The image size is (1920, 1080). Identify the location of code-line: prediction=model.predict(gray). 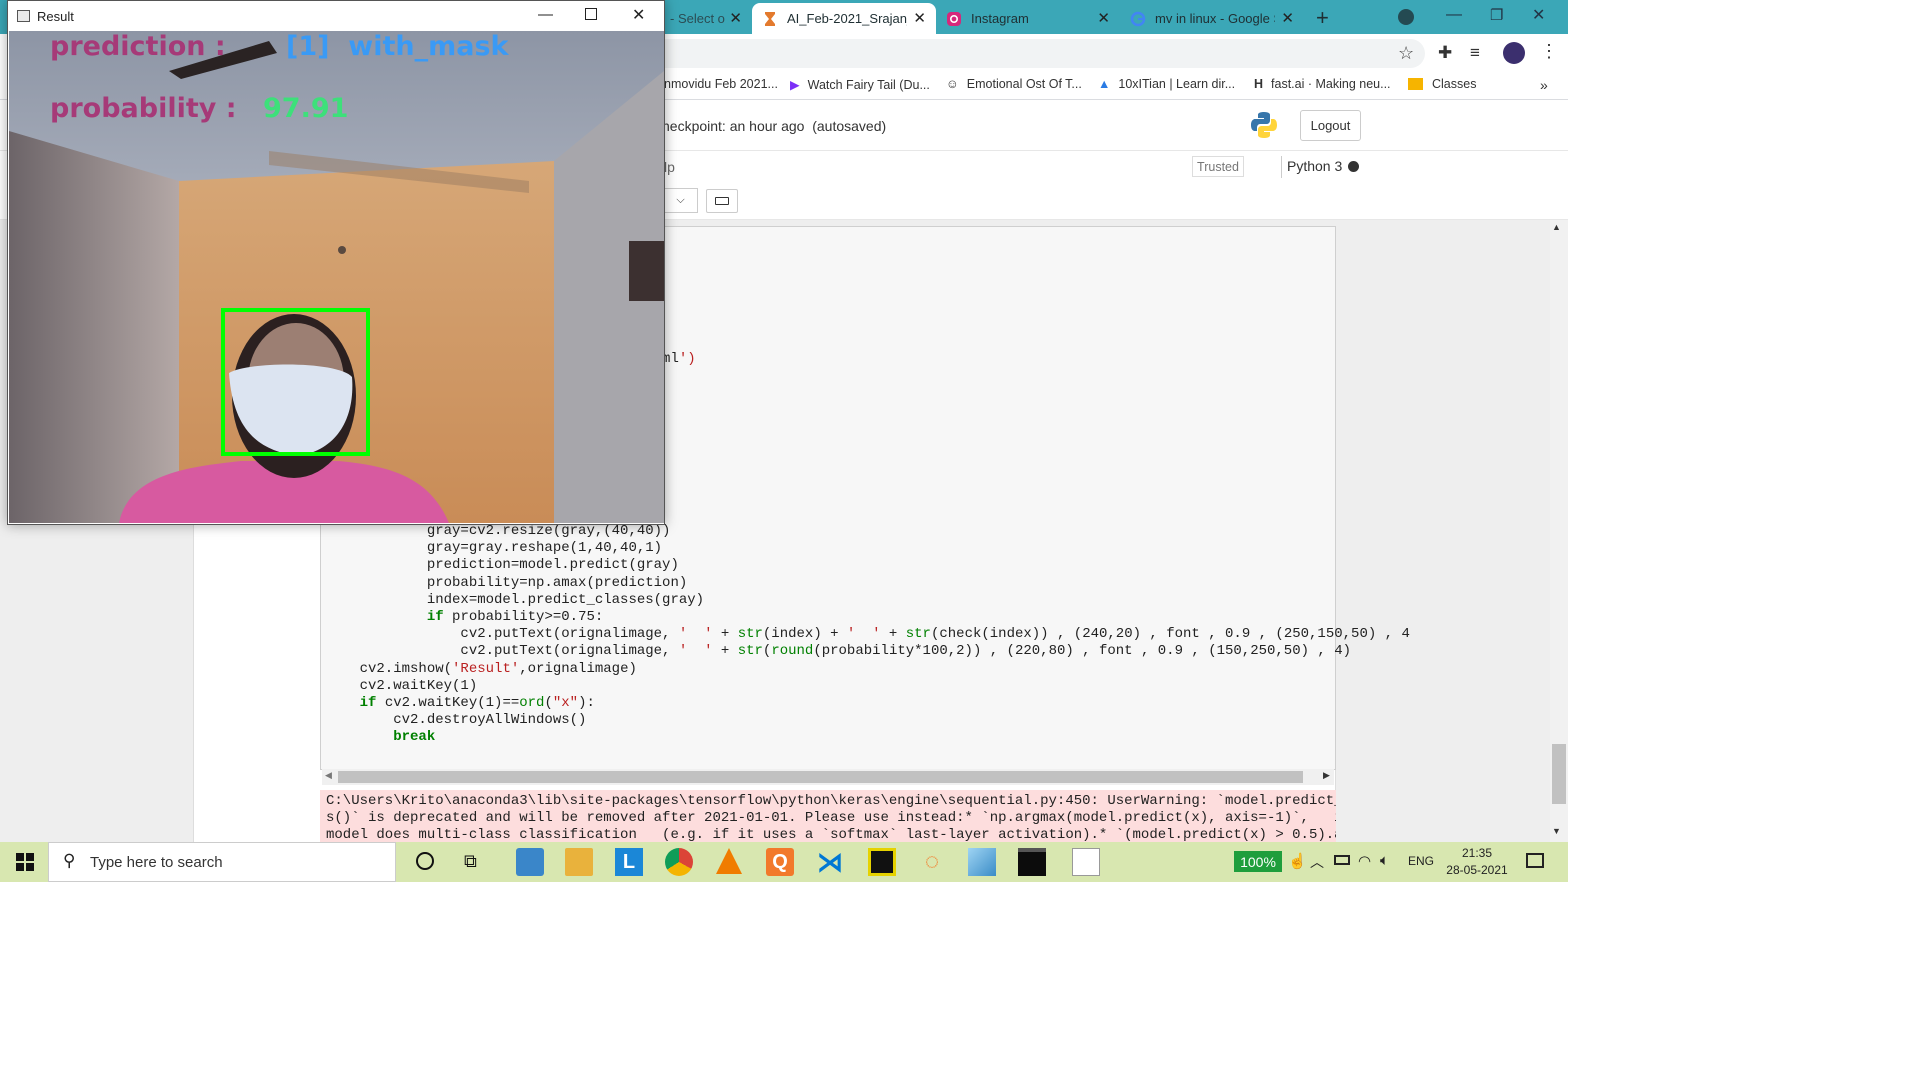
(502, 565).